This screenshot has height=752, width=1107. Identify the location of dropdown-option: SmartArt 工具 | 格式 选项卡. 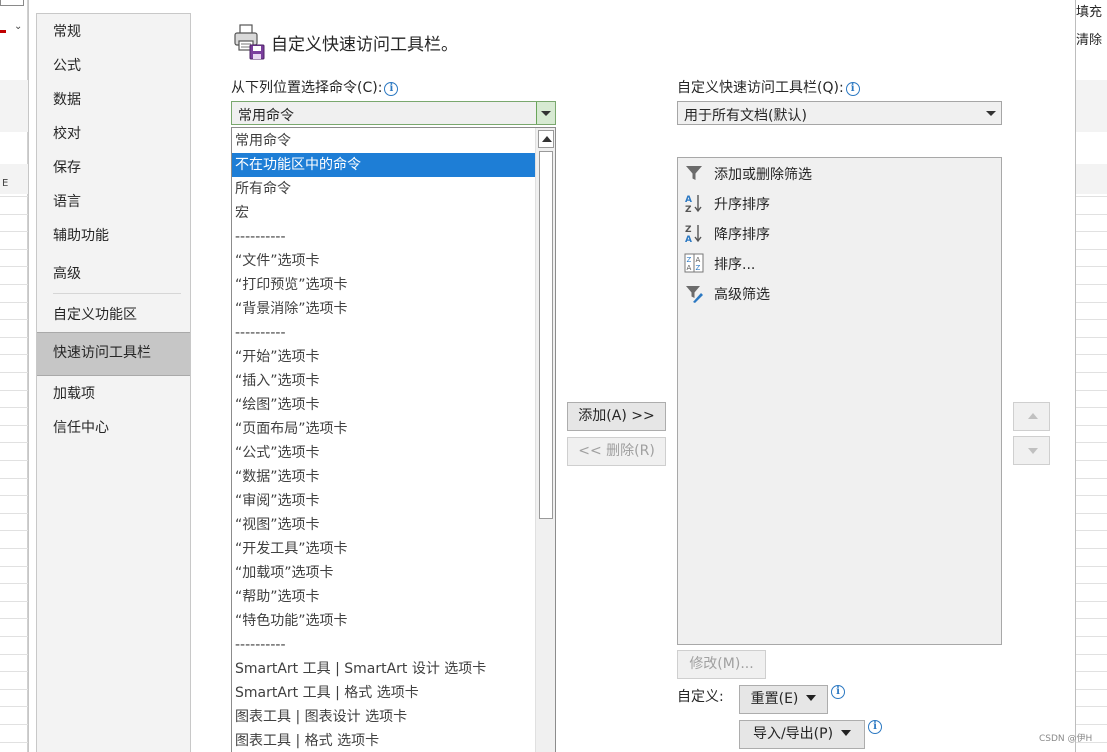
(383, 693).